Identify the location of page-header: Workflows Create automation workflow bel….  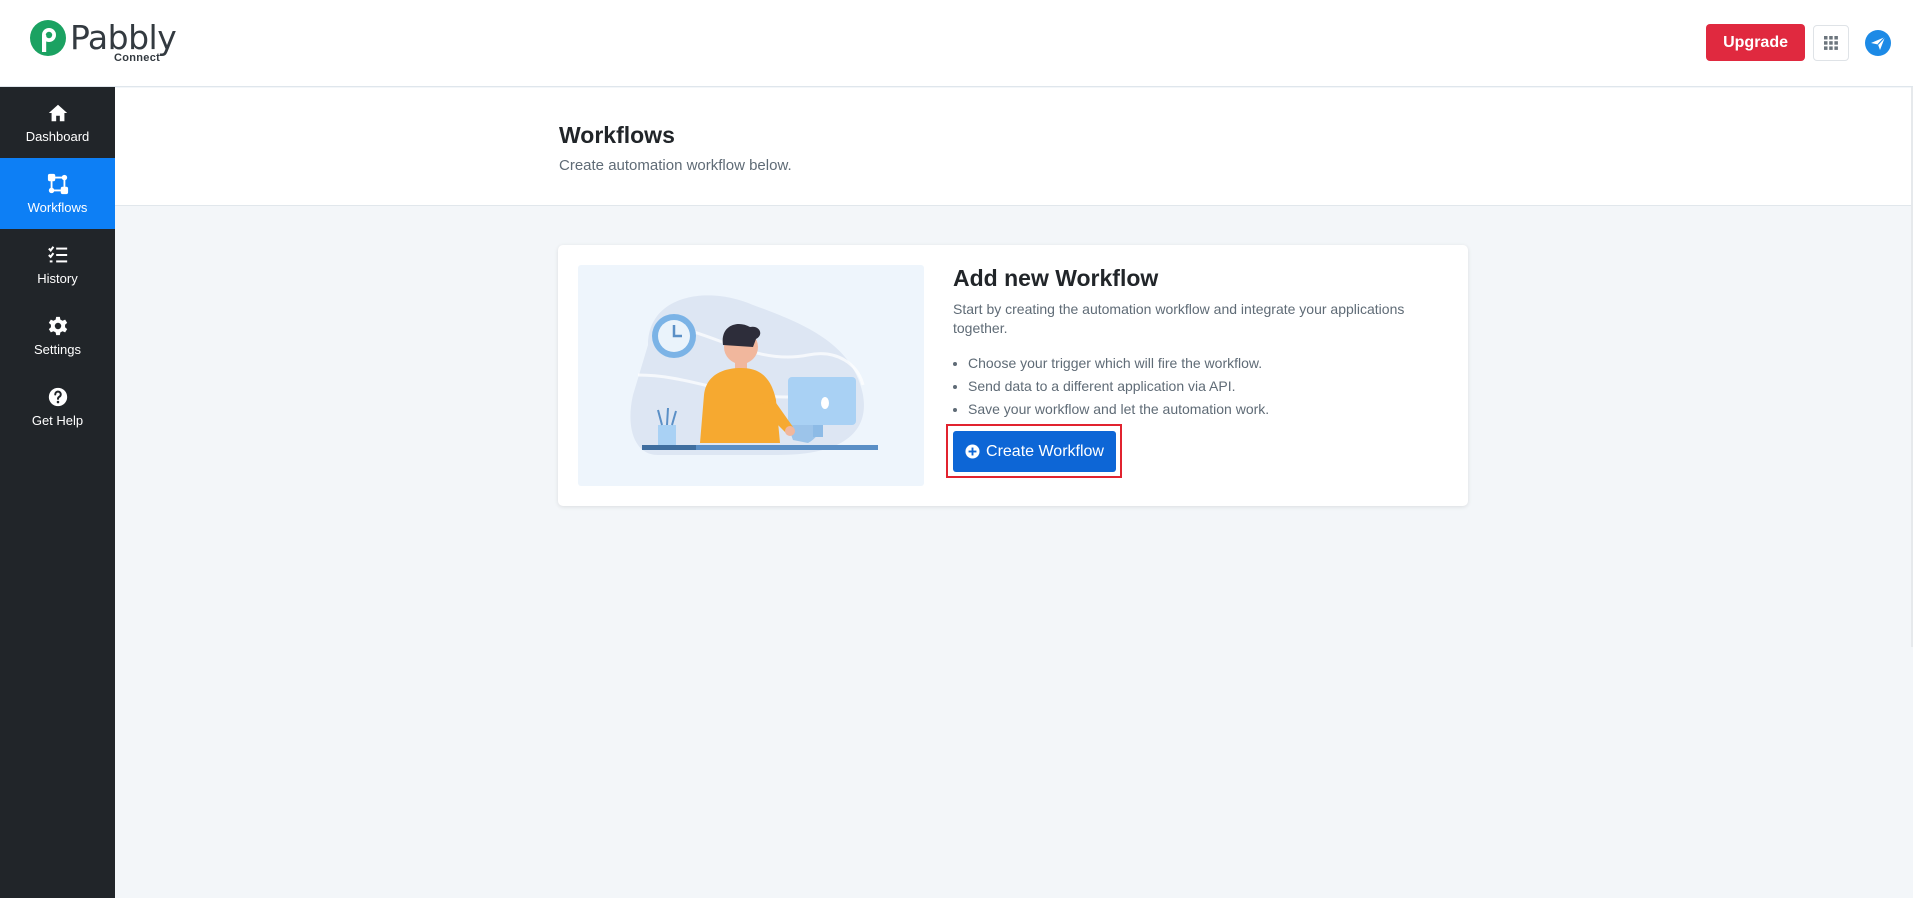
(1014, 147).